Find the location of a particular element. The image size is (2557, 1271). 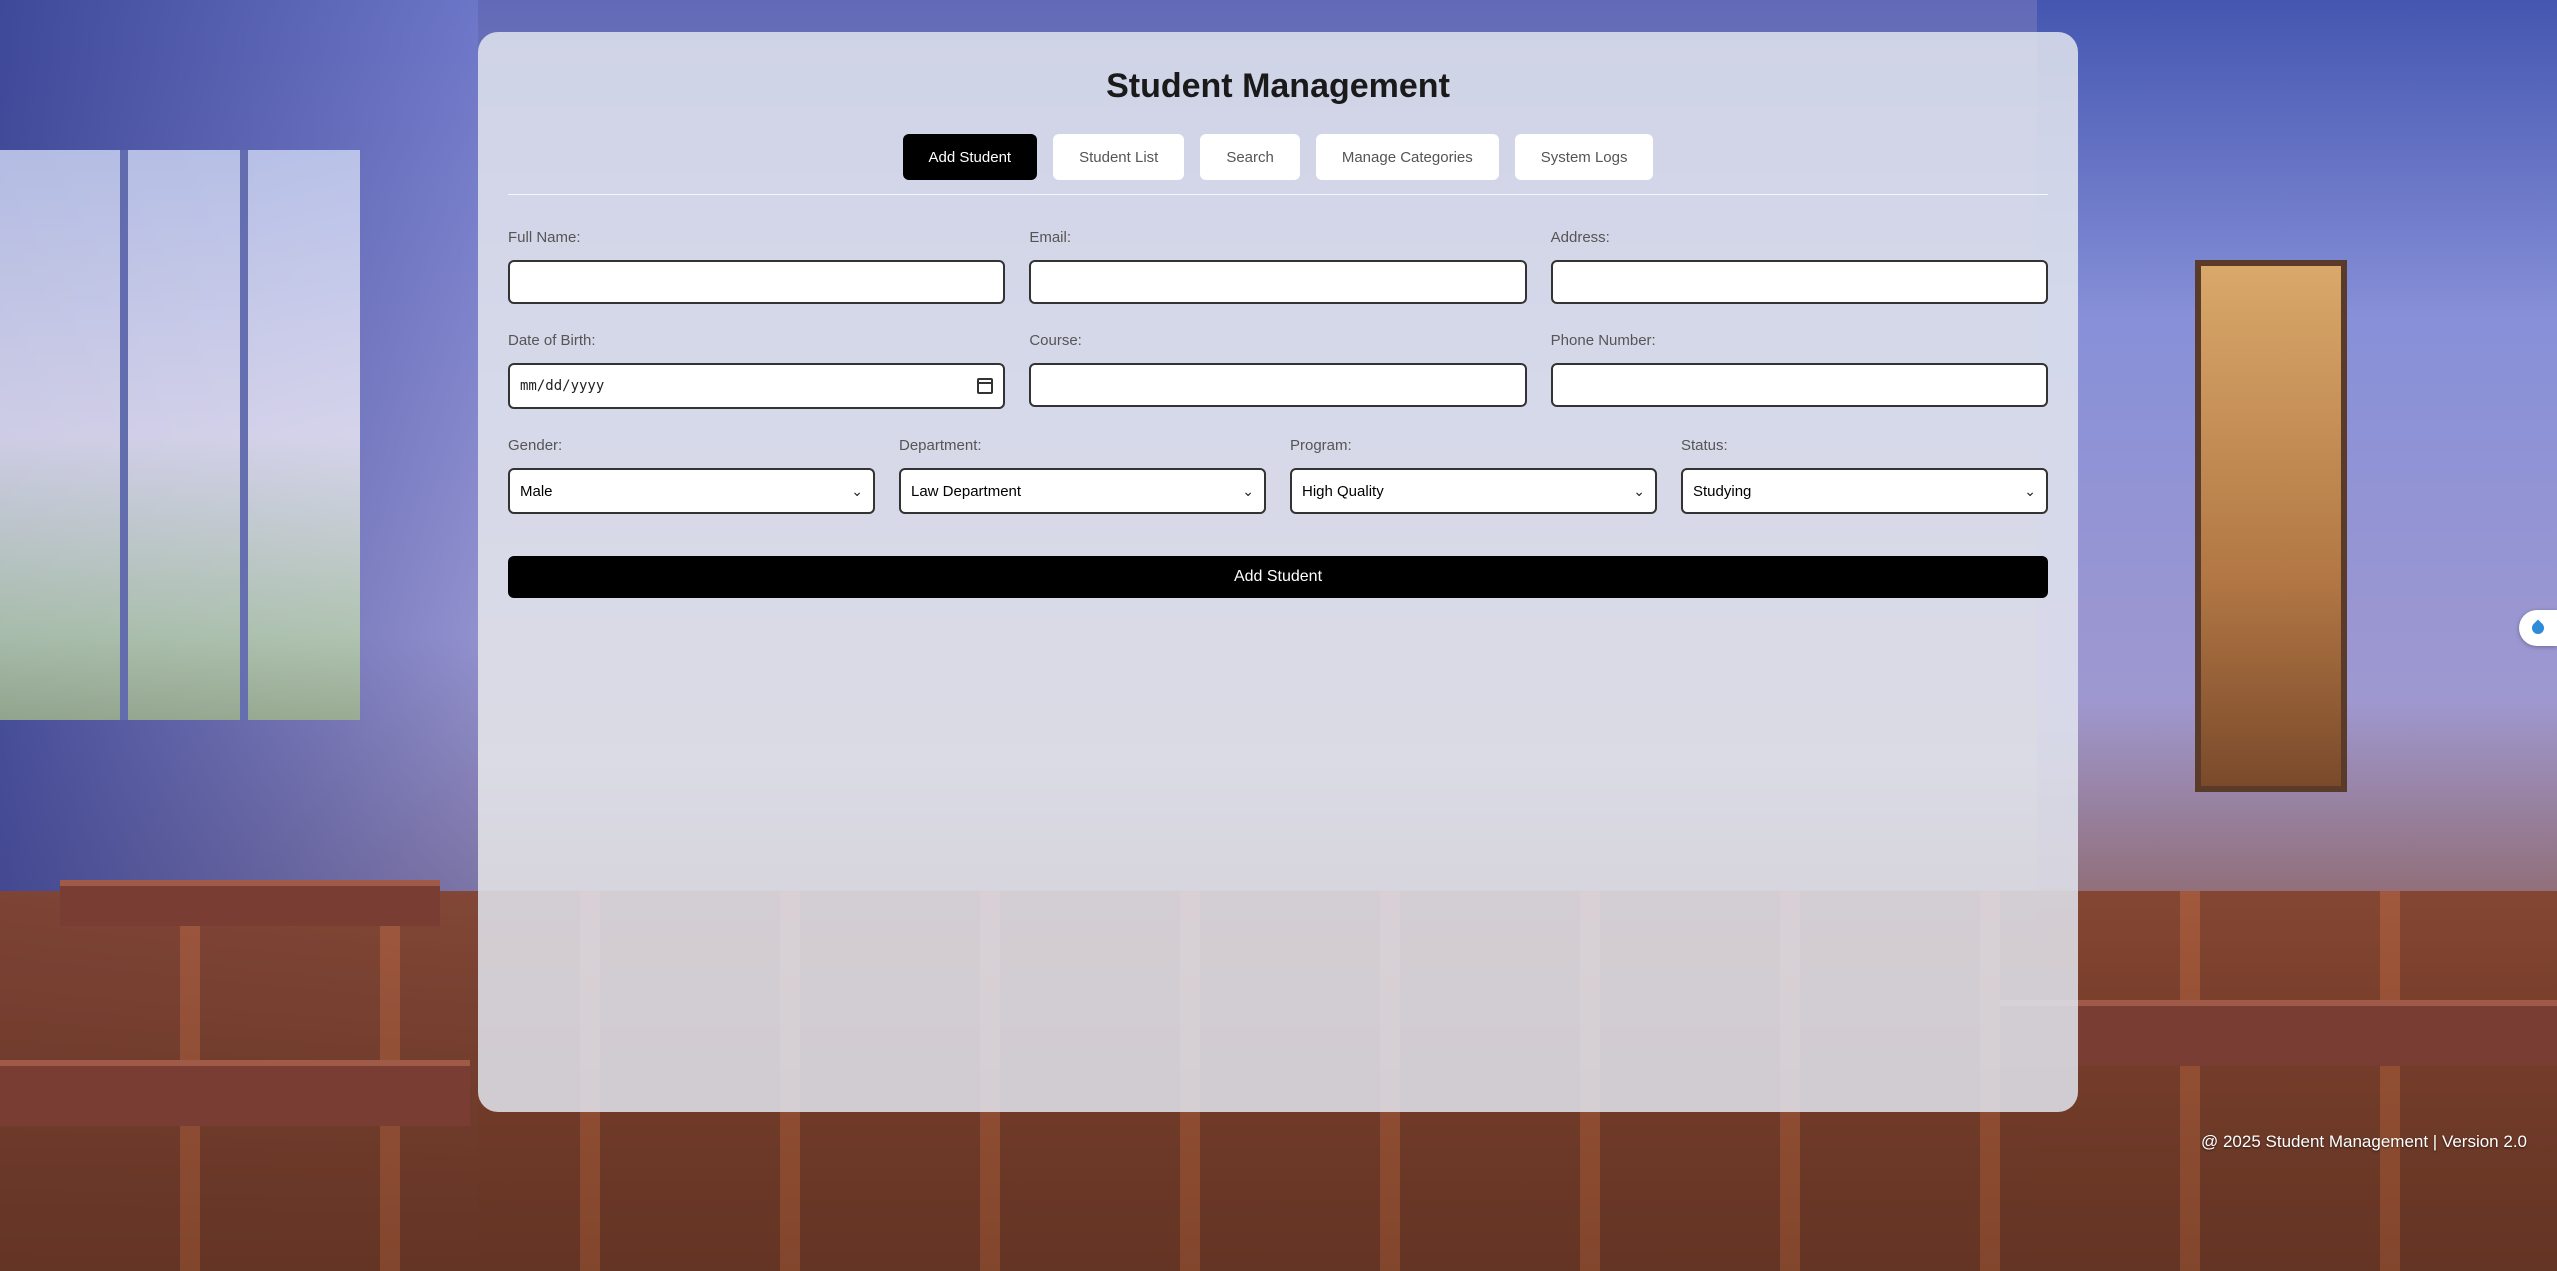

tab-student-list: Student List is located at coordinates (1119, 157).